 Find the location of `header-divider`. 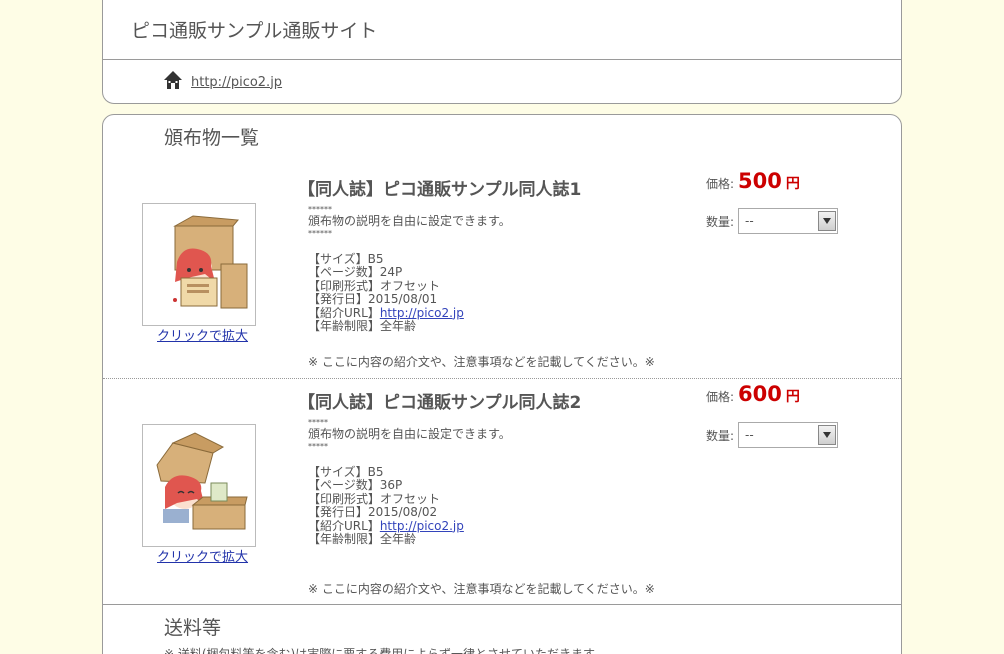

header-divider is located at coordinates (502, 59).